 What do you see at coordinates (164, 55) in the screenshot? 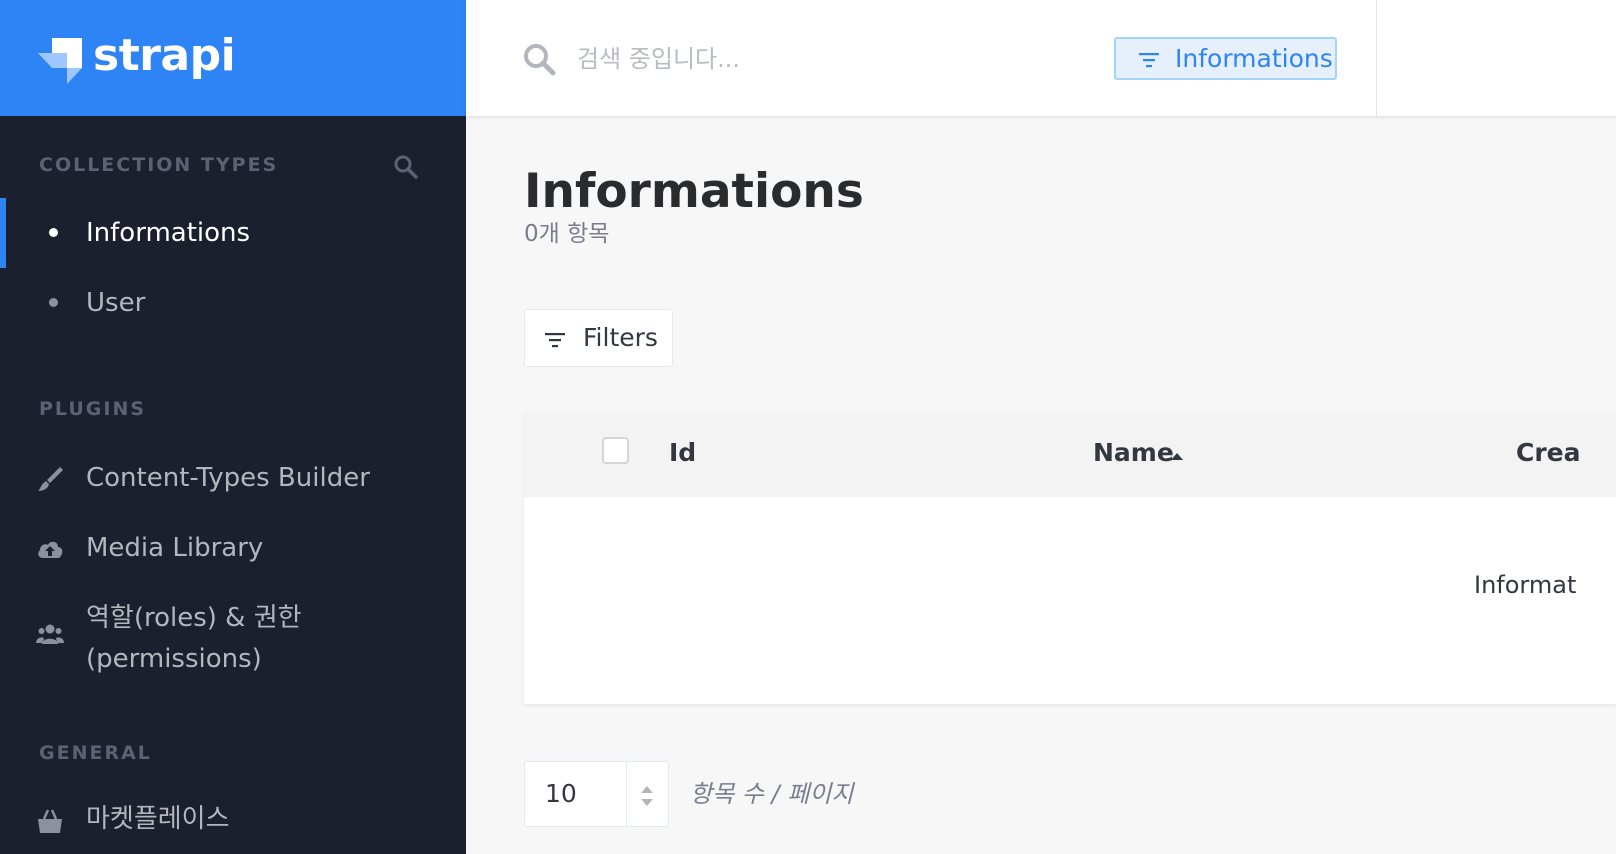
I see `brand-name: strapi` at bounding box center [164, 55].